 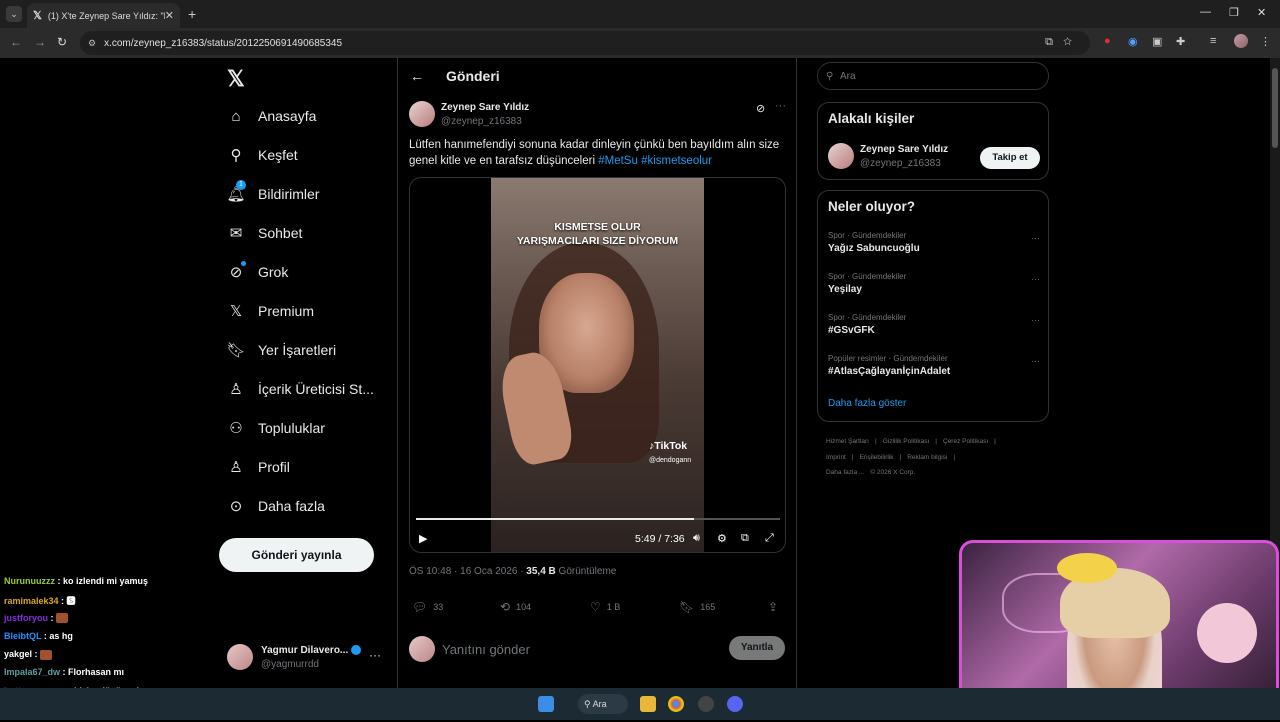 What do you see at coordinates (62, 42) in the screenshot?
I see `reload-icon: ↻` at bounding box center [62, 42].